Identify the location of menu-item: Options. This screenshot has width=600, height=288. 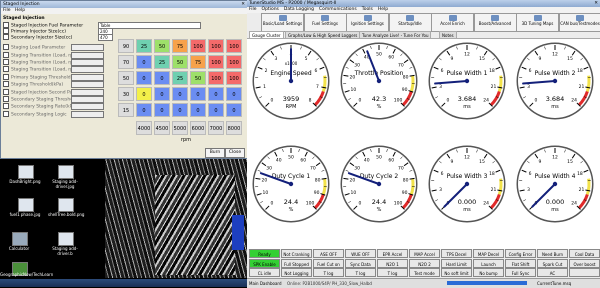
(270, 9).